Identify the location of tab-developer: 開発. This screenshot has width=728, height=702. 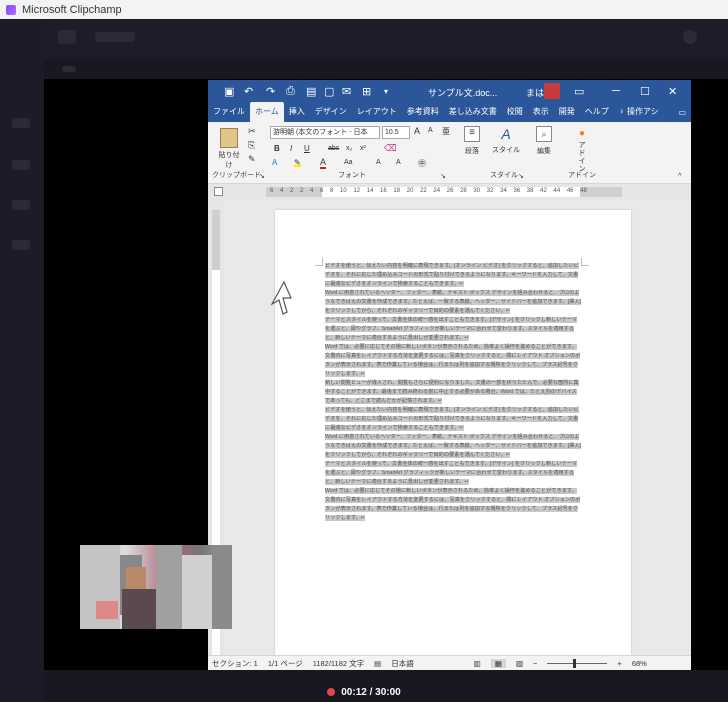
(567, 114).